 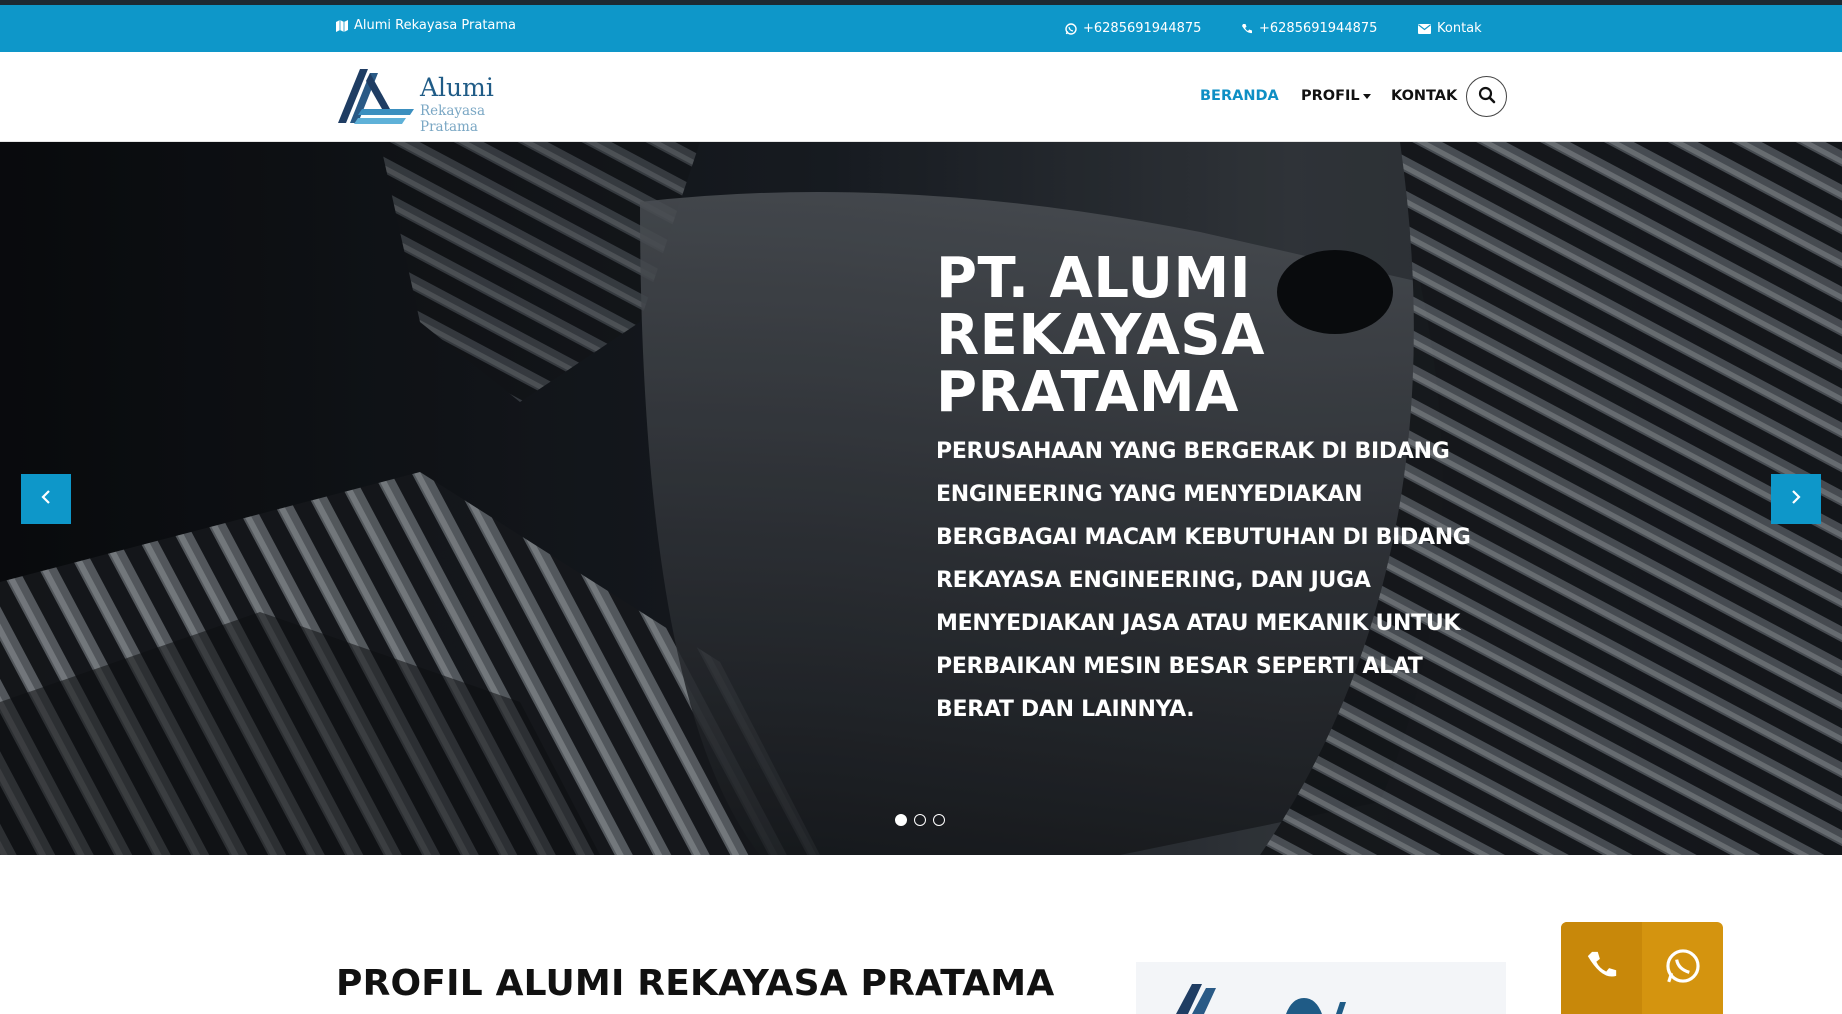 What do you see at coordinates (342, 25) in the screenshot?
I see `map-icon` at bounding box center [342, 25].